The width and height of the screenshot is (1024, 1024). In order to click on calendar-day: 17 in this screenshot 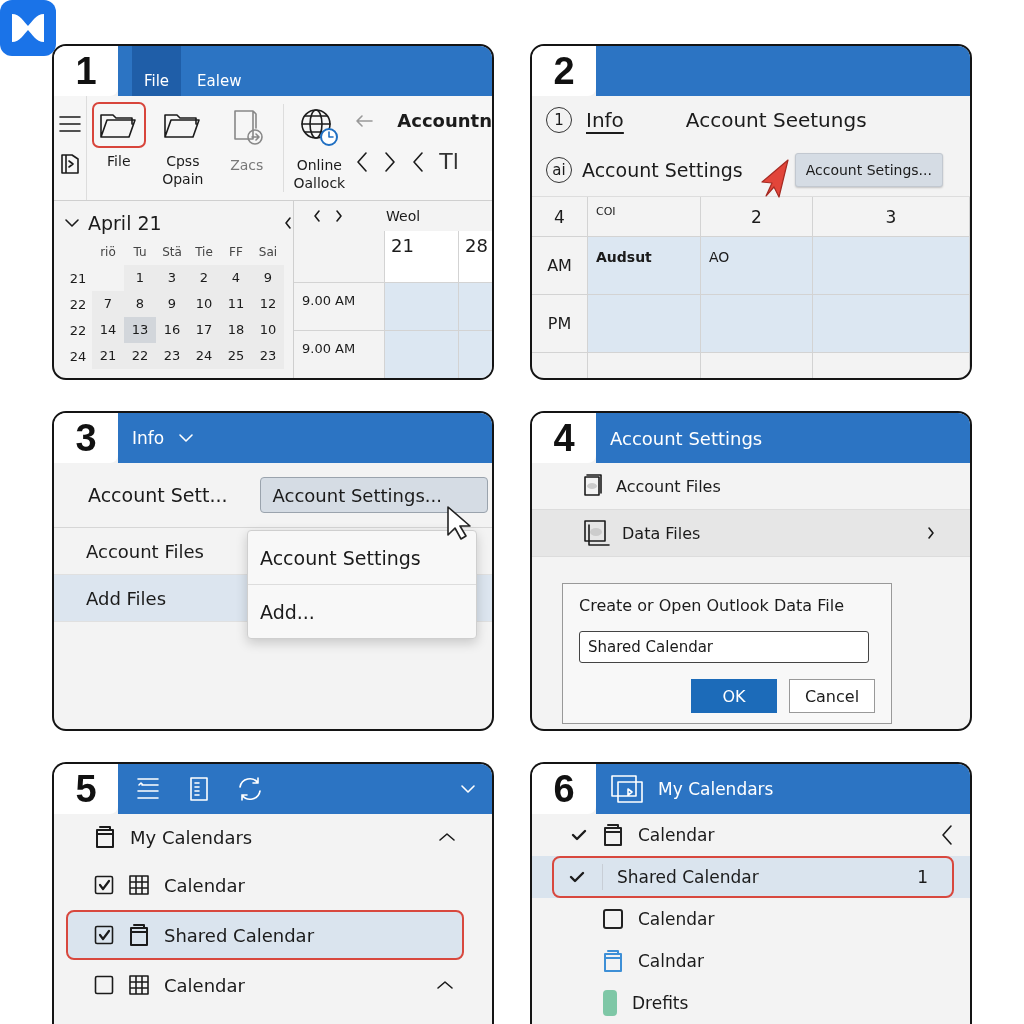, I will do `click(204, 330)`.